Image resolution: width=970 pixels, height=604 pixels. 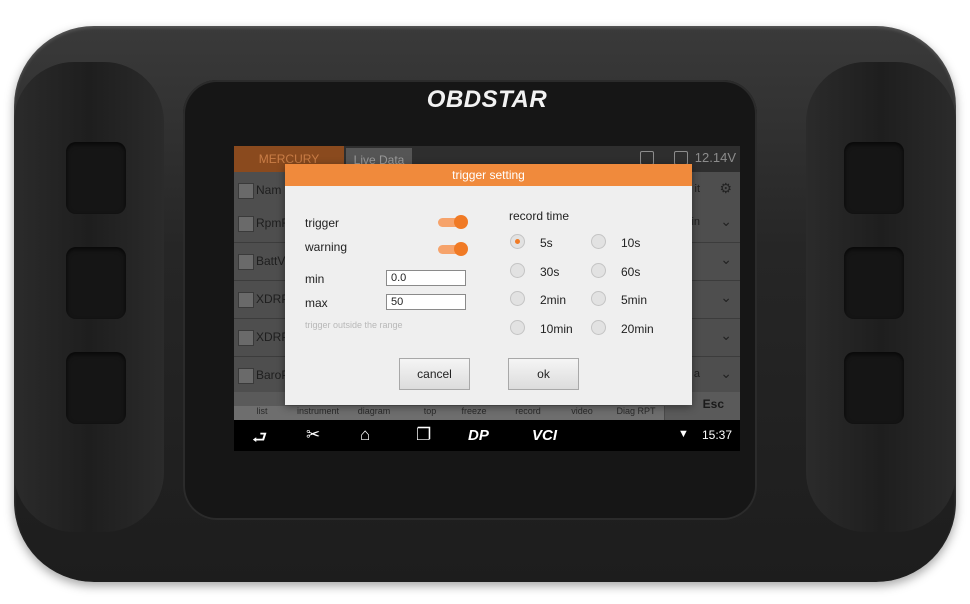 I want to click on list-button: list, so click(x=262, y=413).